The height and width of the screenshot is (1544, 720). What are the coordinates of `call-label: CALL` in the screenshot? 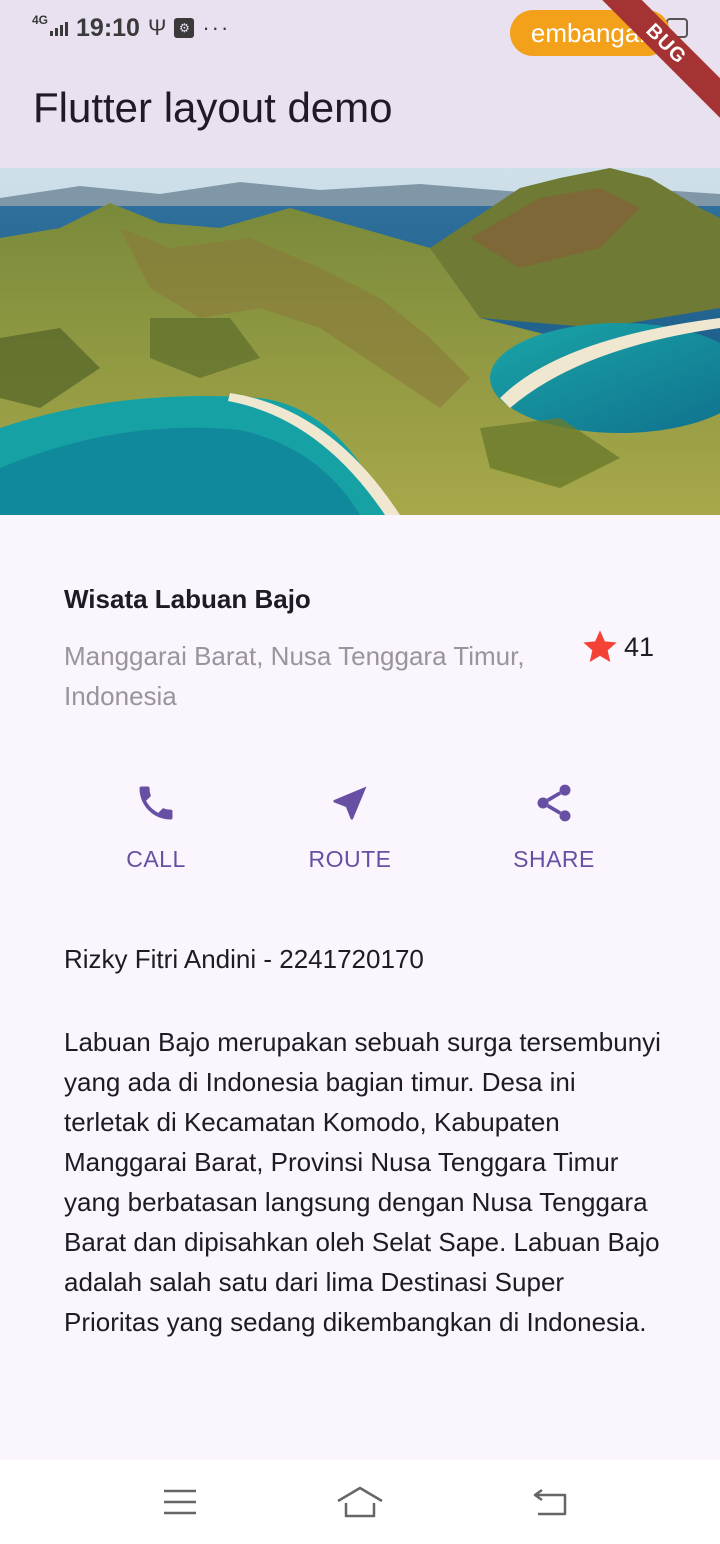 It's located at (156, 859).